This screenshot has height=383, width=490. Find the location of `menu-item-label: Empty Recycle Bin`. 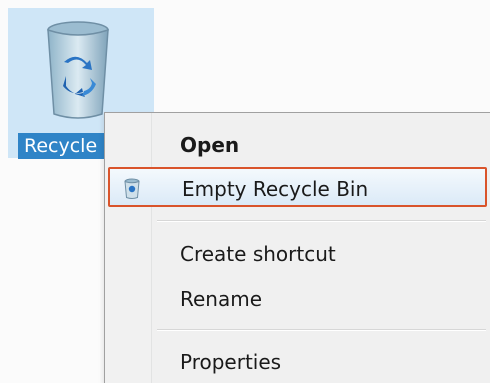

menu-item-label: Empty Recycle Bin is located at coordinates (275, 189).